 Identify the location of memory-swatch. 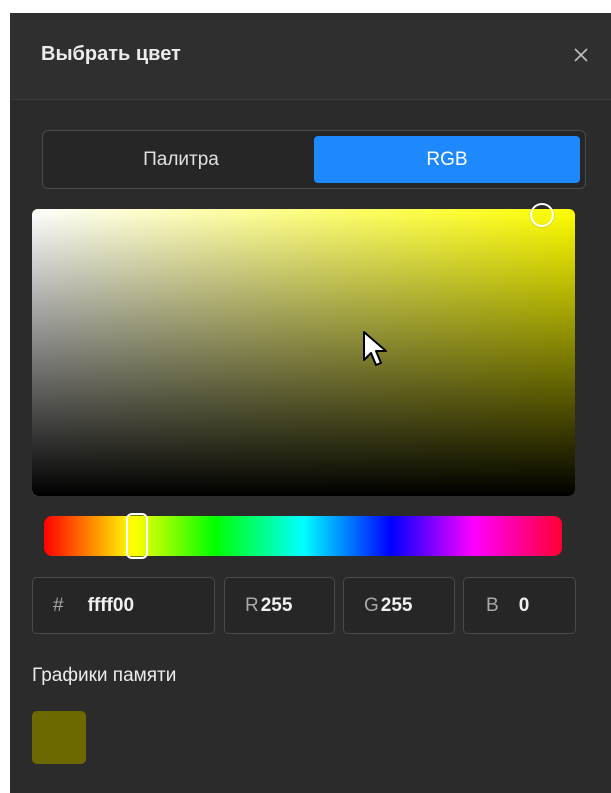
(59, 737).